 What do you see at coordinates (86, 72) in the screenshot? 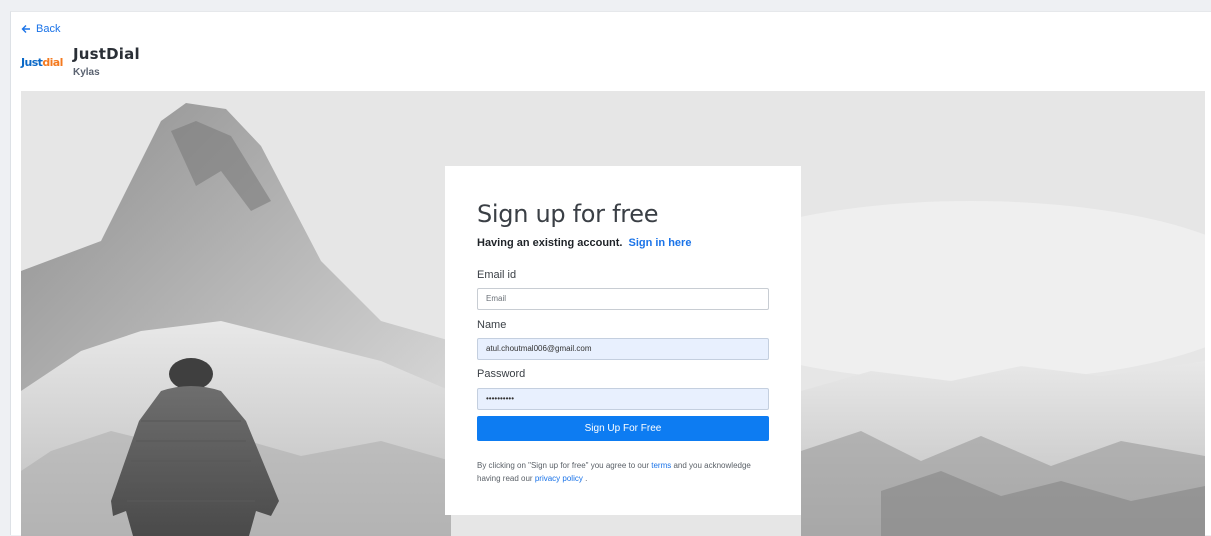
I see `app-vendor: Kylas` at bounding box center [86, 72].